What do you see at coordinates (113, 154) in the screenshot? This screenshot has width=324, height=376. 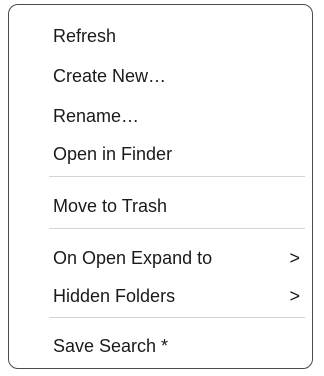 I see `menu-item-label: Open in Finder` at bounding box center [113, 154].